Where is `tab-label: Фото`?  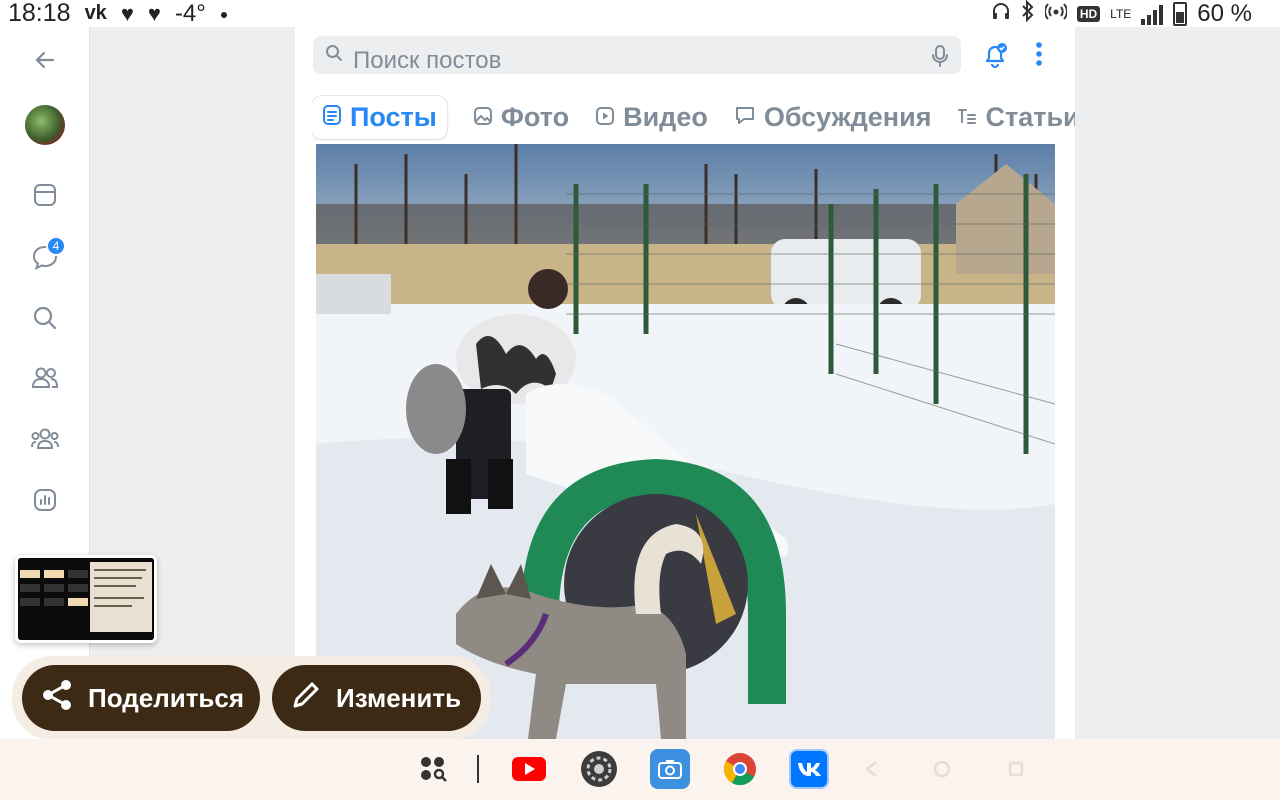 tab-label: Фото is located at coordinates (535, 116).